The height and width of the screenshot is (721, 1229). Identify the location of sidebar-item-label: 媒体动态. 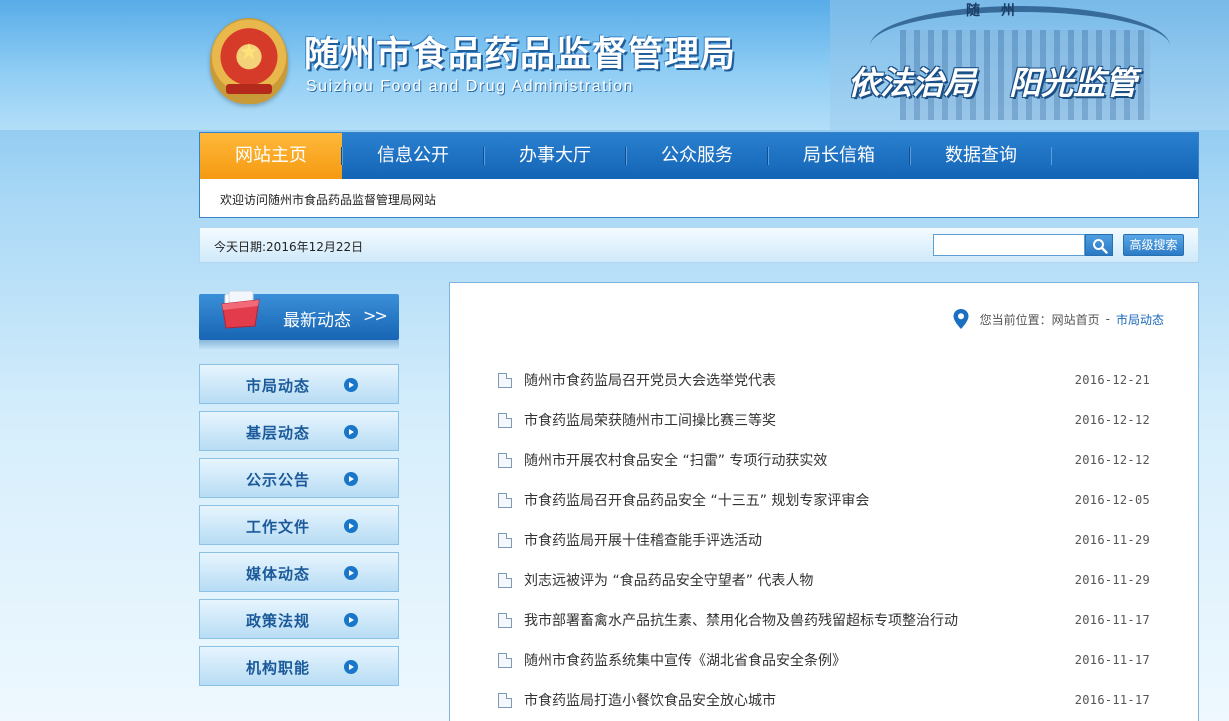
(278, 574).